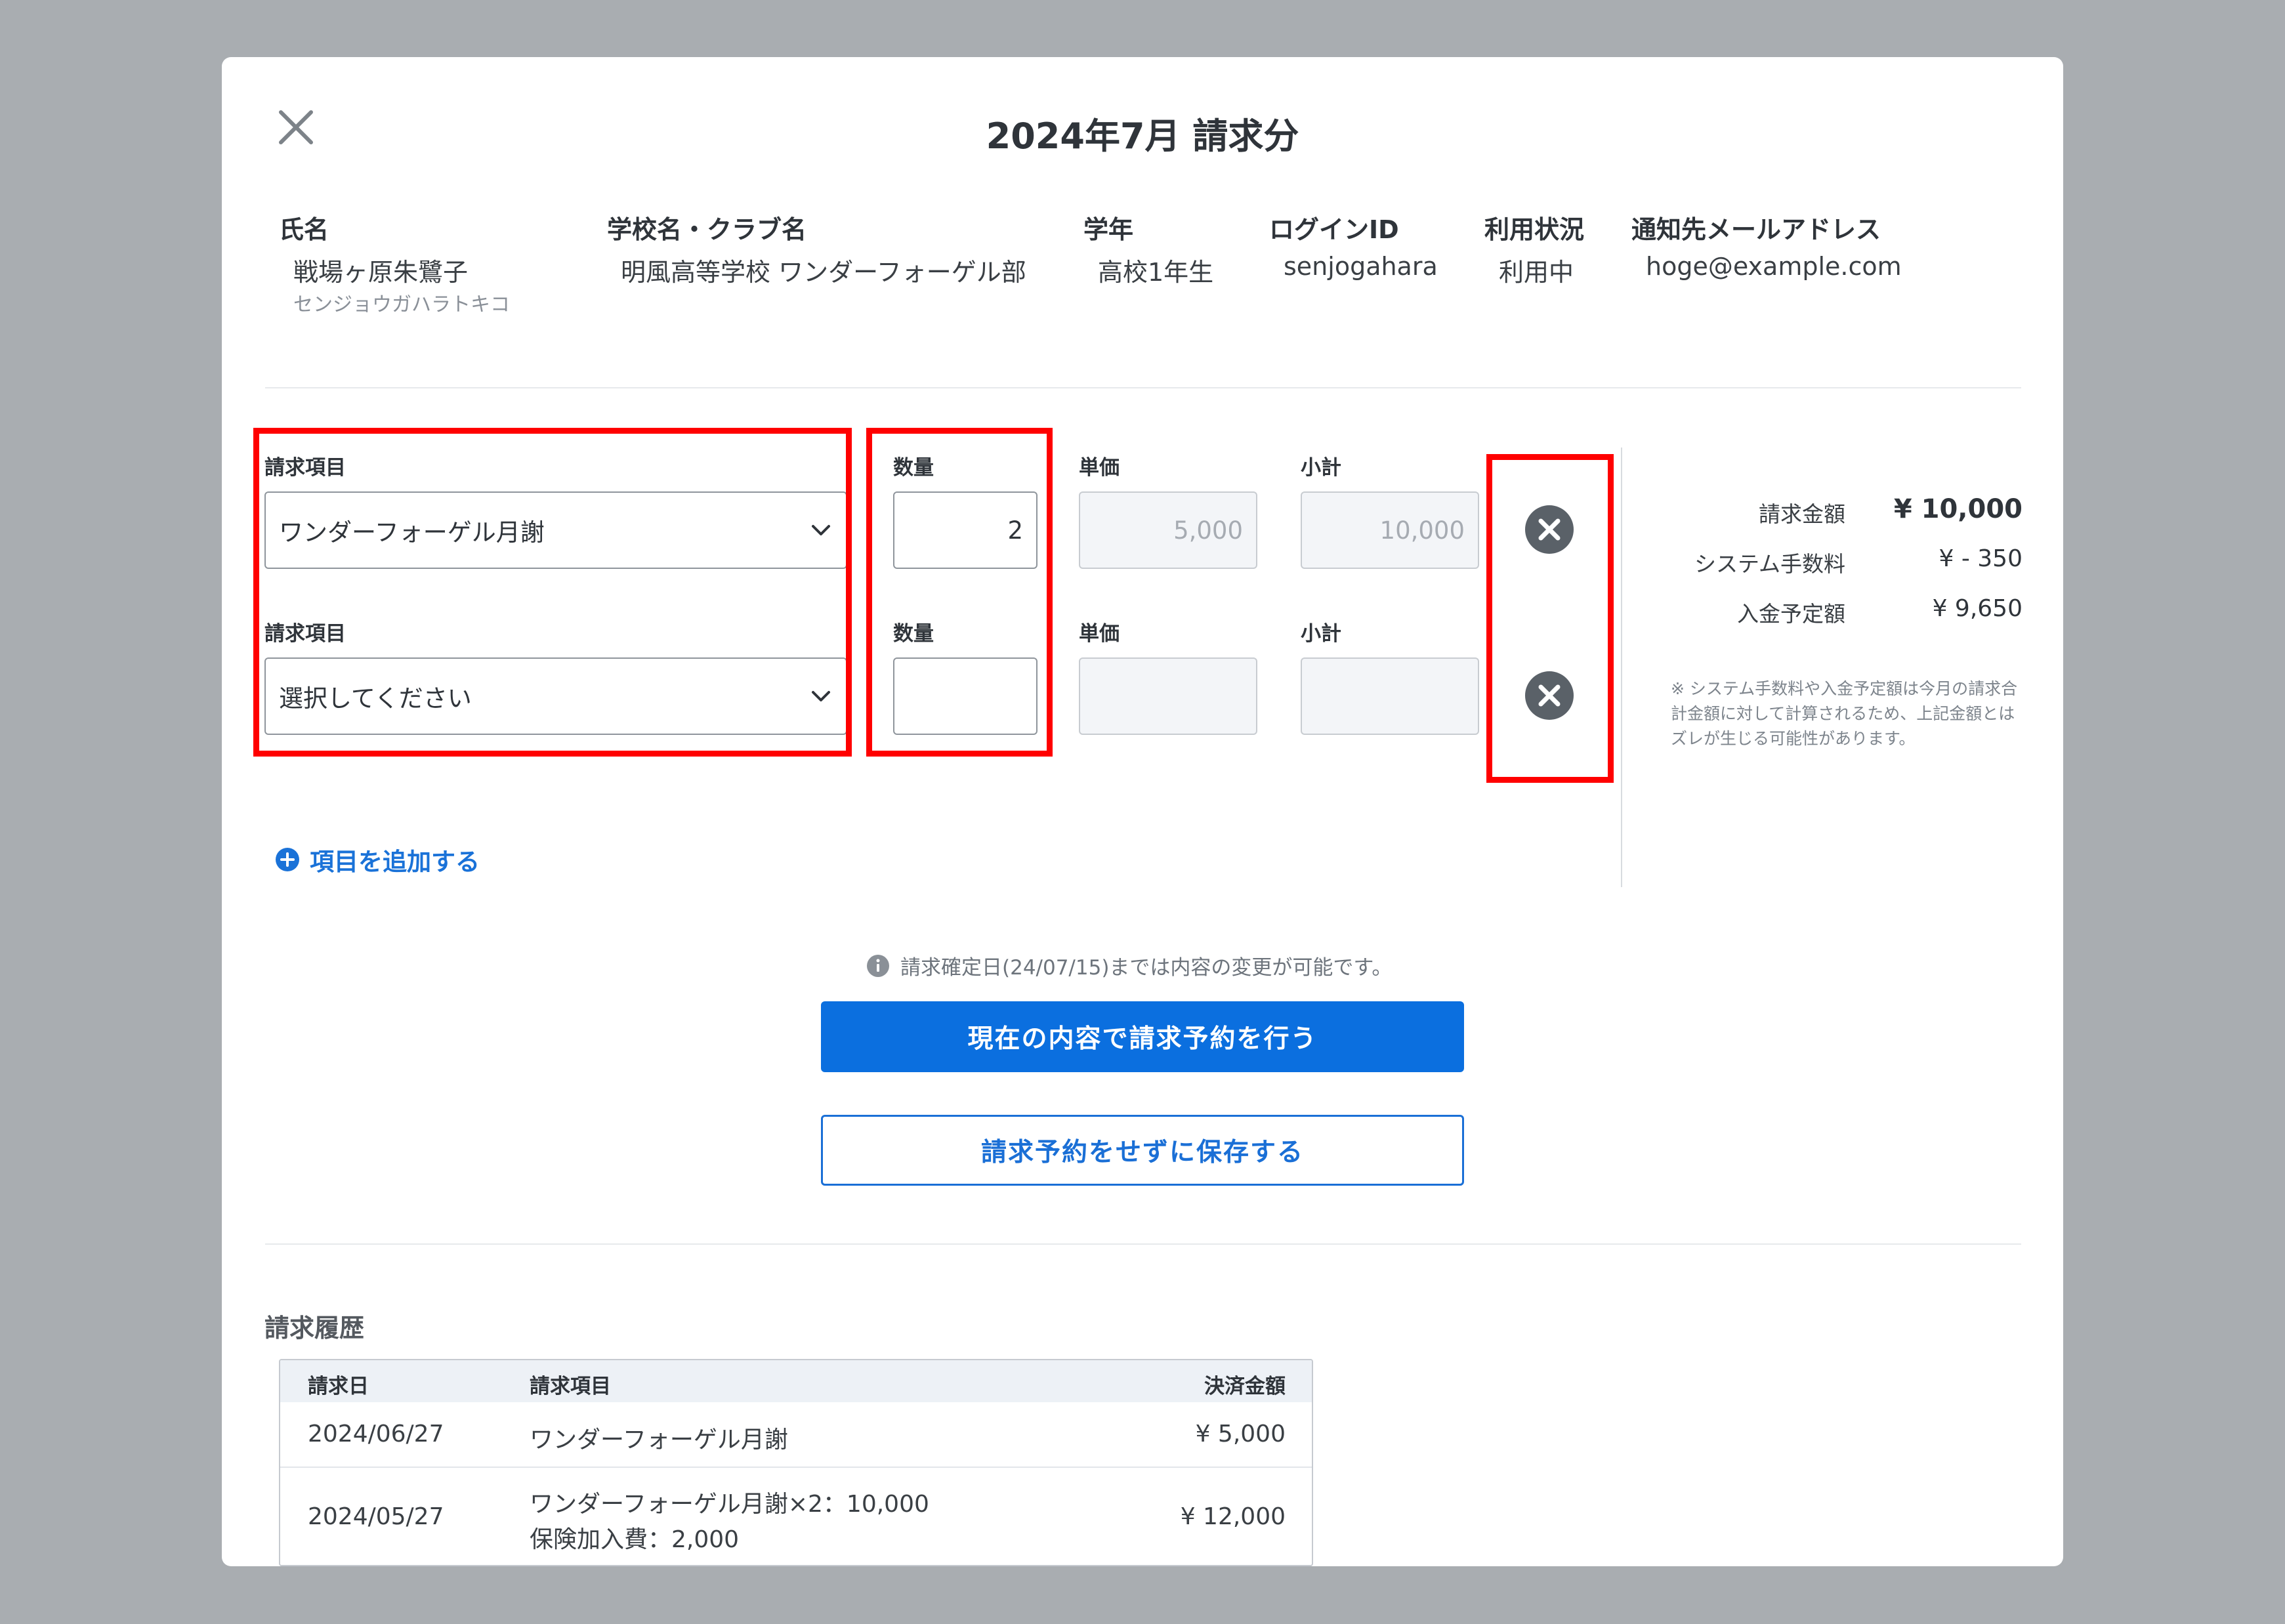 The height and width of the screenshot is (1624, 2285). Describe the element at coordinates (570, 1387) in the screenshot. I see `history-header-item: 請求項目` at that location.